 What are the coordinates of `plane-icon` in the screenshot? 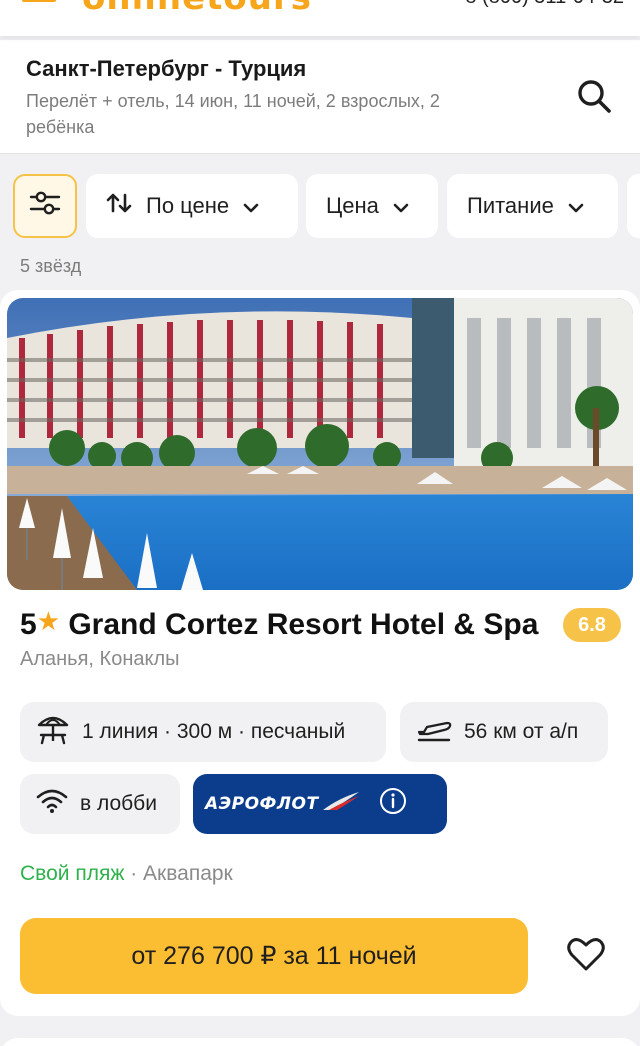 It's located at (440, 732).